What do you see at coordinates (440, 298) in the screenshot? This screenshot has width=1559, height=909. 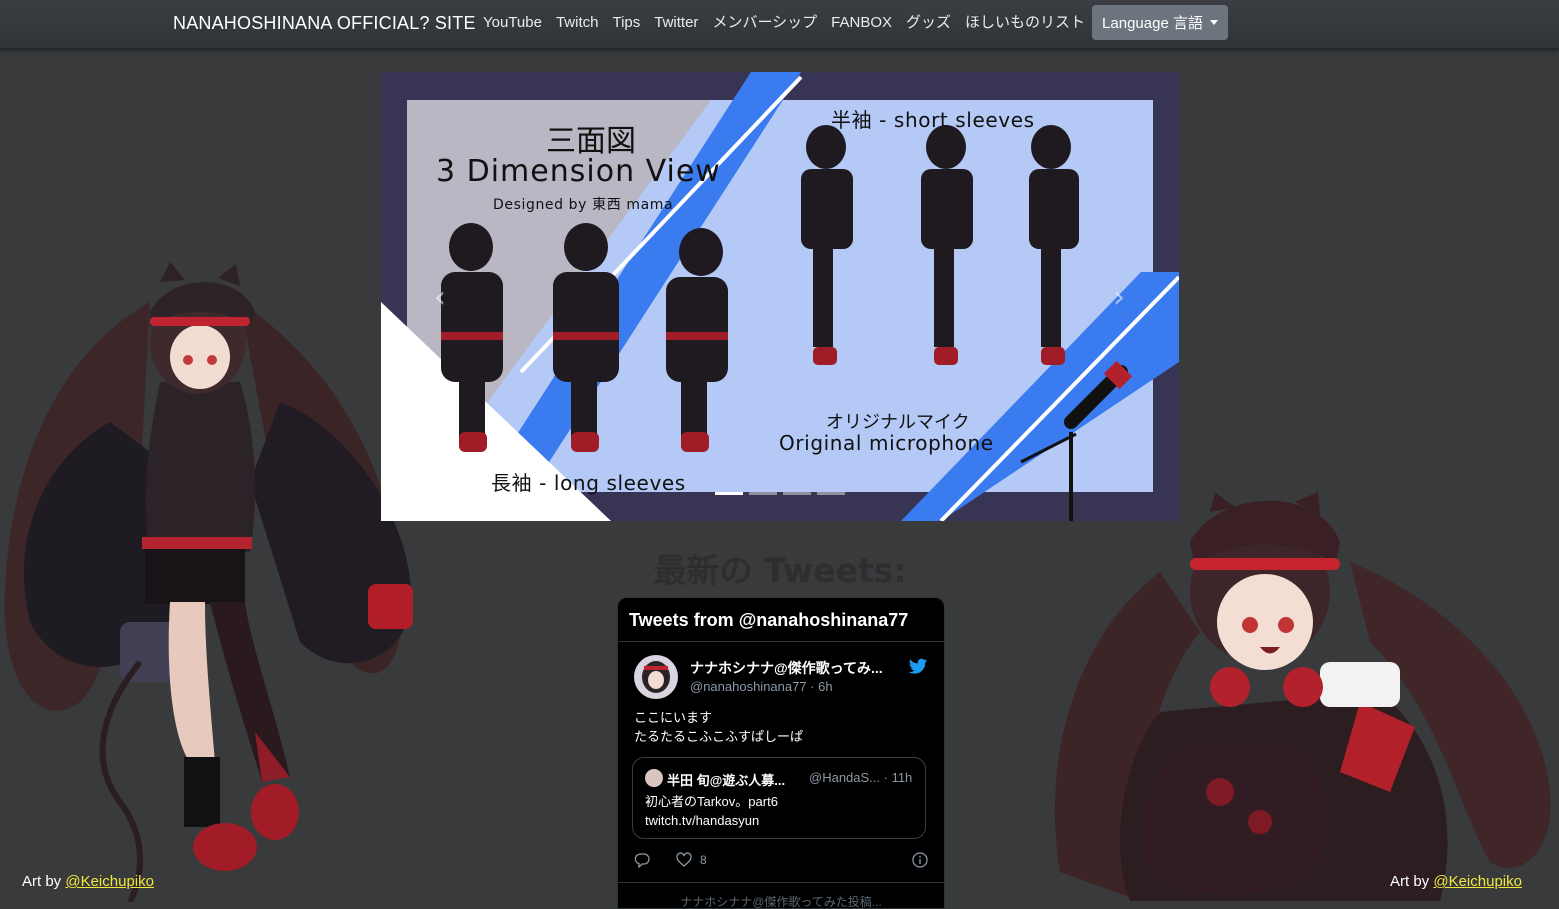 I see `carousel-prev-button: ‹` at bounding box center [440, 298].